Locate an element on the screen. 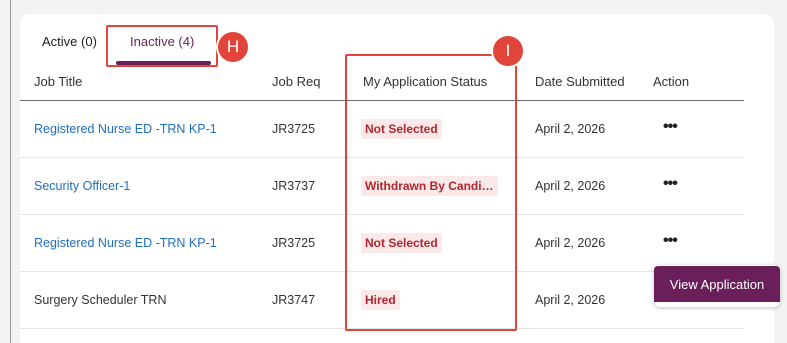  job-req: JR3747 is located at coordinates (294, 300).